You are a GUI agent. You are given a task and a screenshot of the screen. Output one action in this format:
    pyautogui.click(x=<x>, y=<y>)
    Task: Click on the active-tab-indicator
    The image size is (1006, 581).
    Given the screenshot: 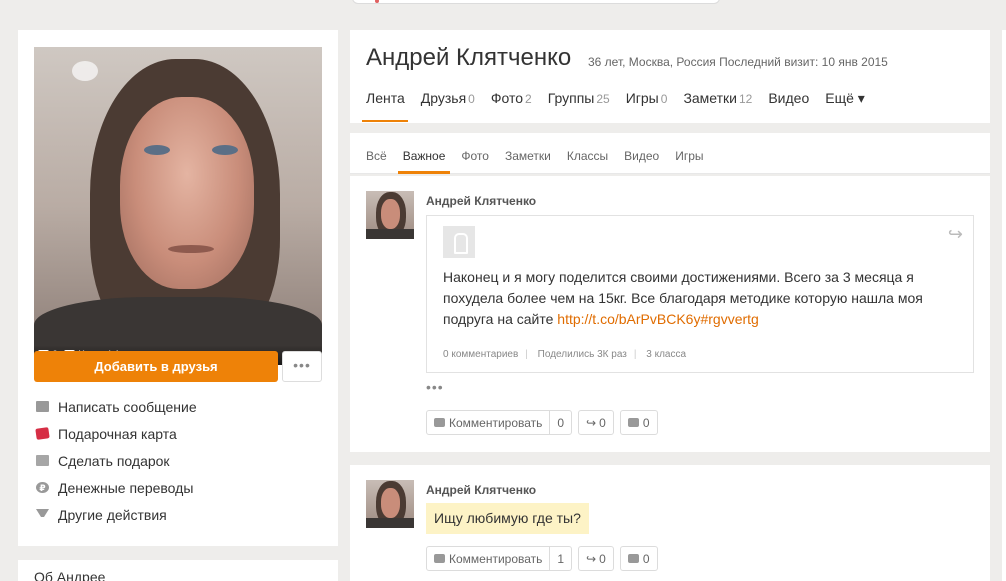 What is the action you would take?
    pyautogui.click(x=385, y=121)
    